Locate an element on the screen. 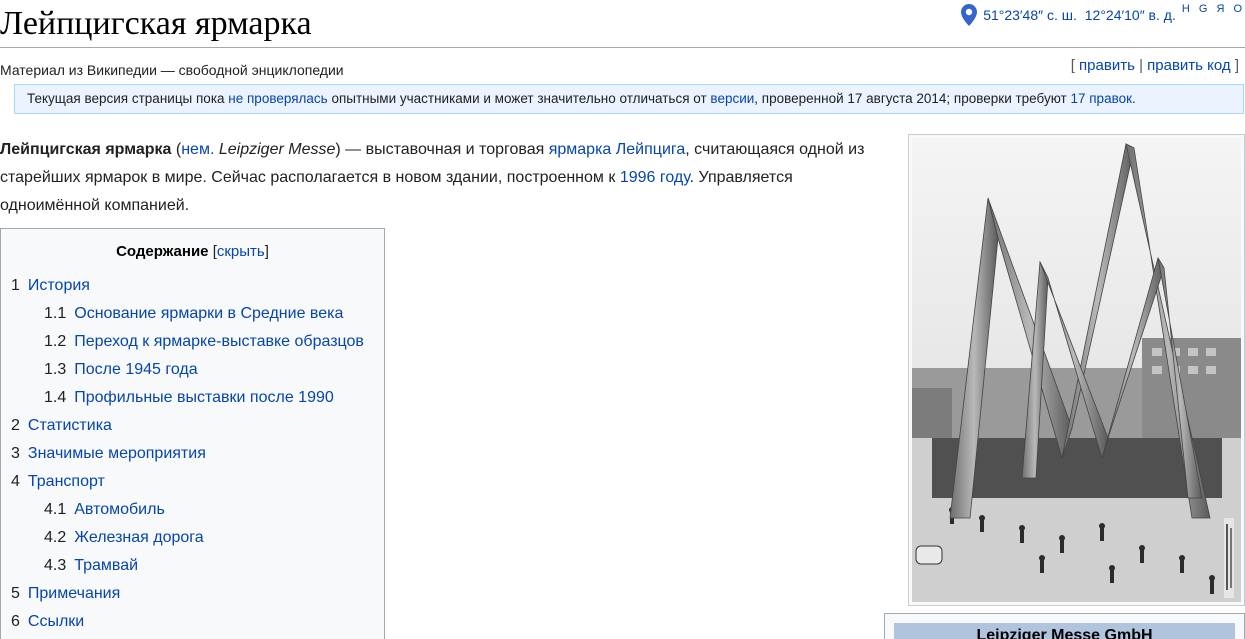  title-divider is located at coordinates (622, 47).